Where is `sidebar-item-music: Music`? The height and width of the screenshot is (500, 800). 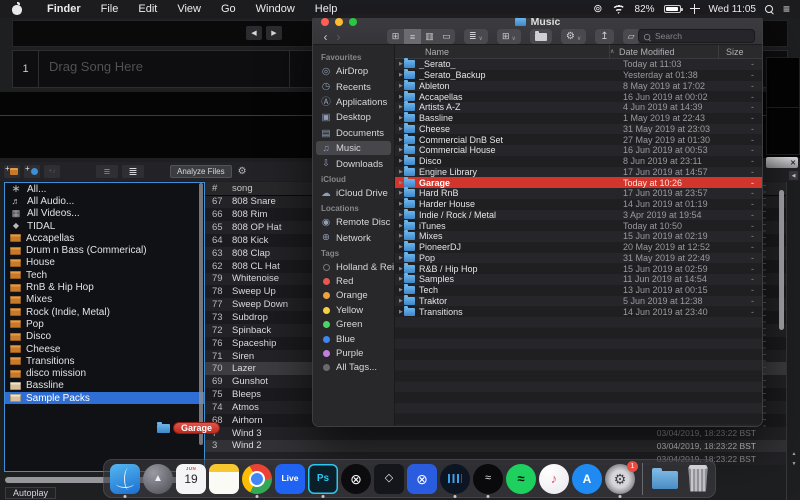
sidebar-item-music: Music is located at coordinates (353, 148).